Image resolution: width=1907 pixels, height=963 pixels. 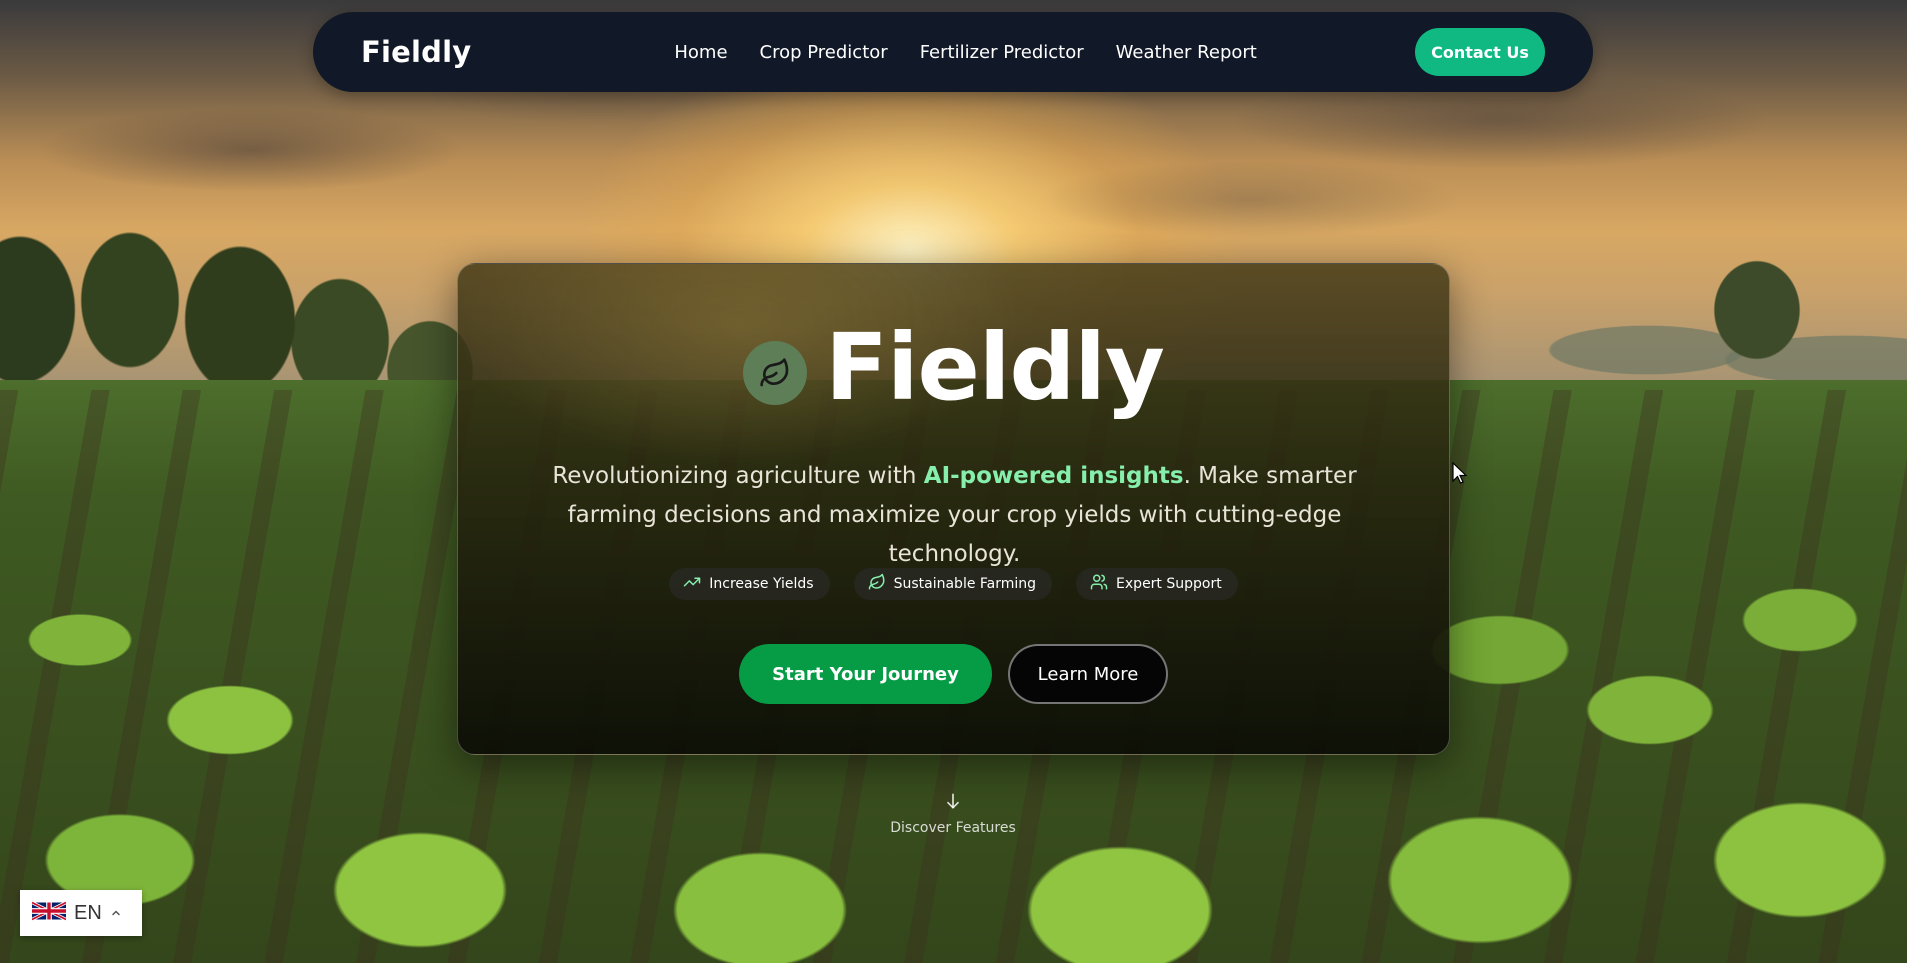 What do you see at coordinates (1099, 584) in the screenshot?
I see `users-icon` at bounding box center [1099, 584].